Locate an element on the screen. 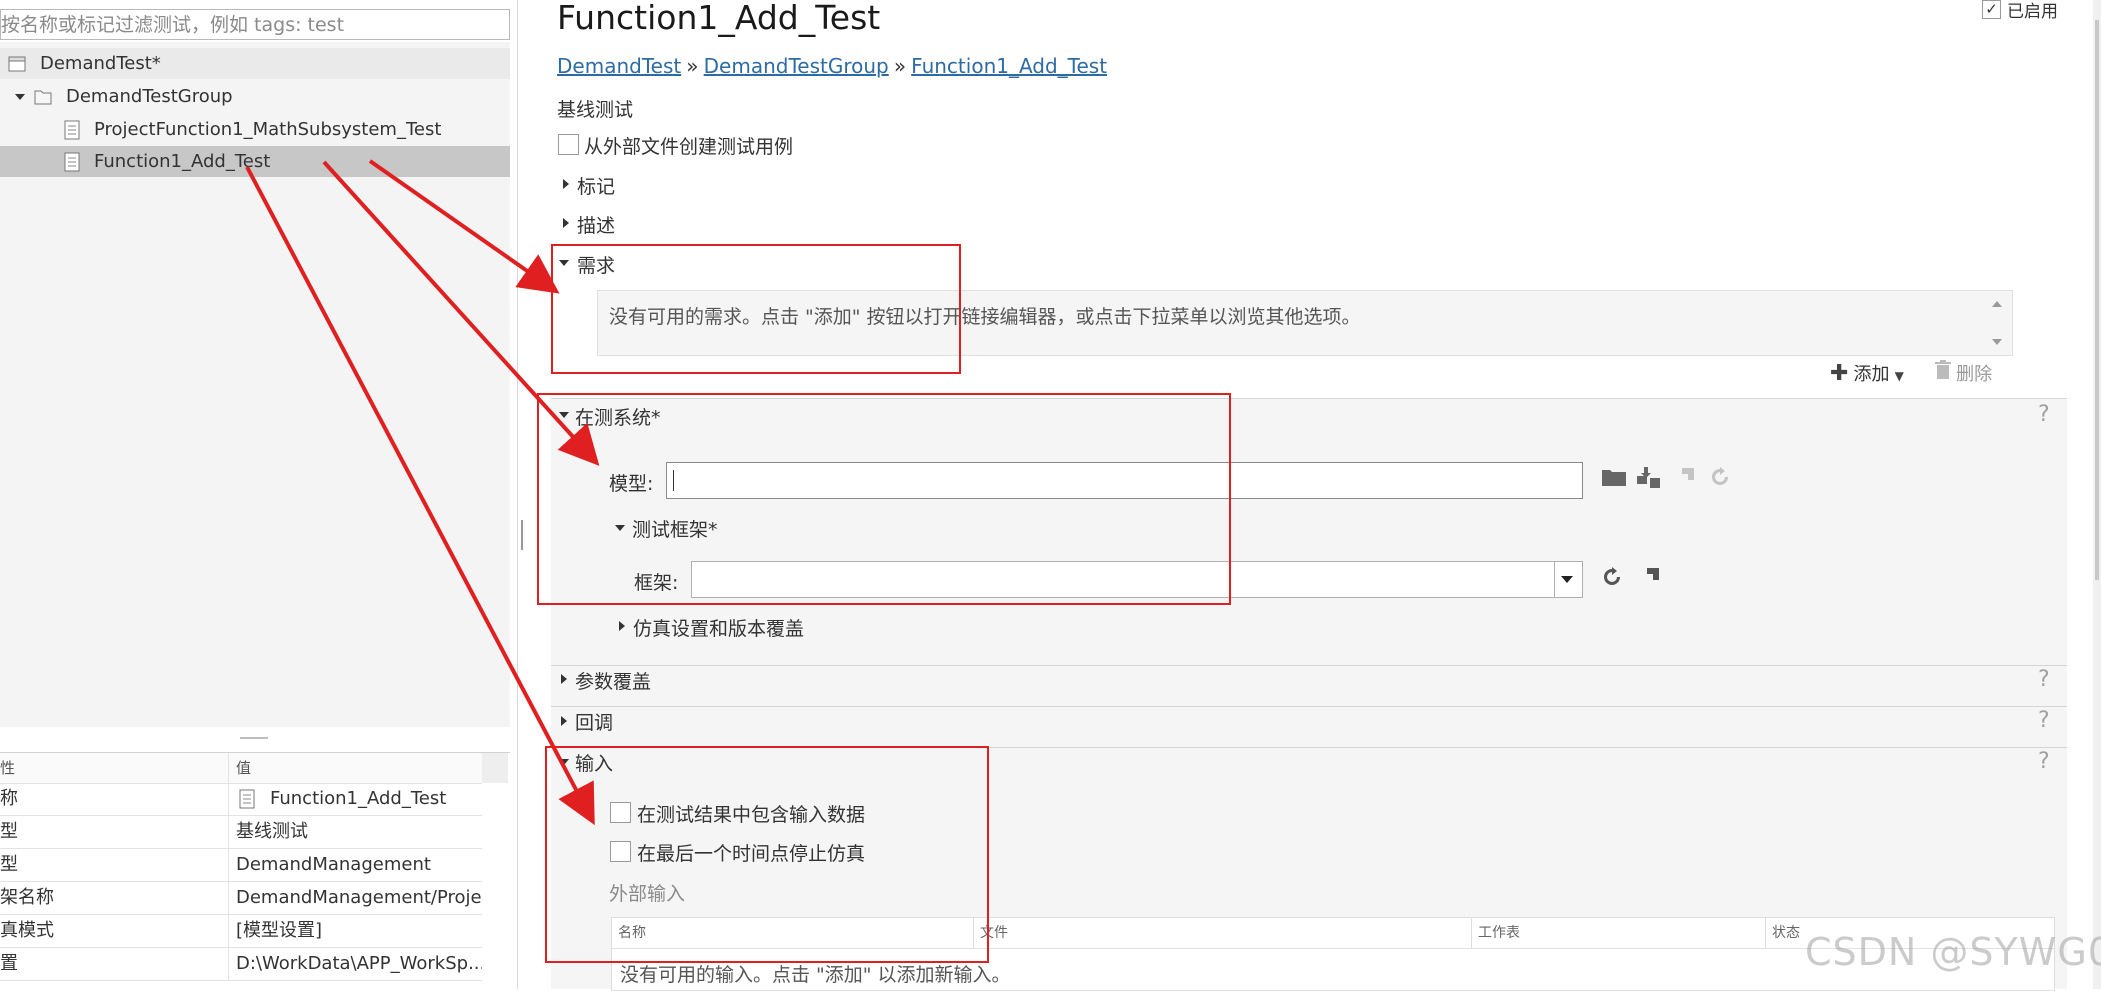  annotation-arrow-requirements is located at coordinates (464, 226).